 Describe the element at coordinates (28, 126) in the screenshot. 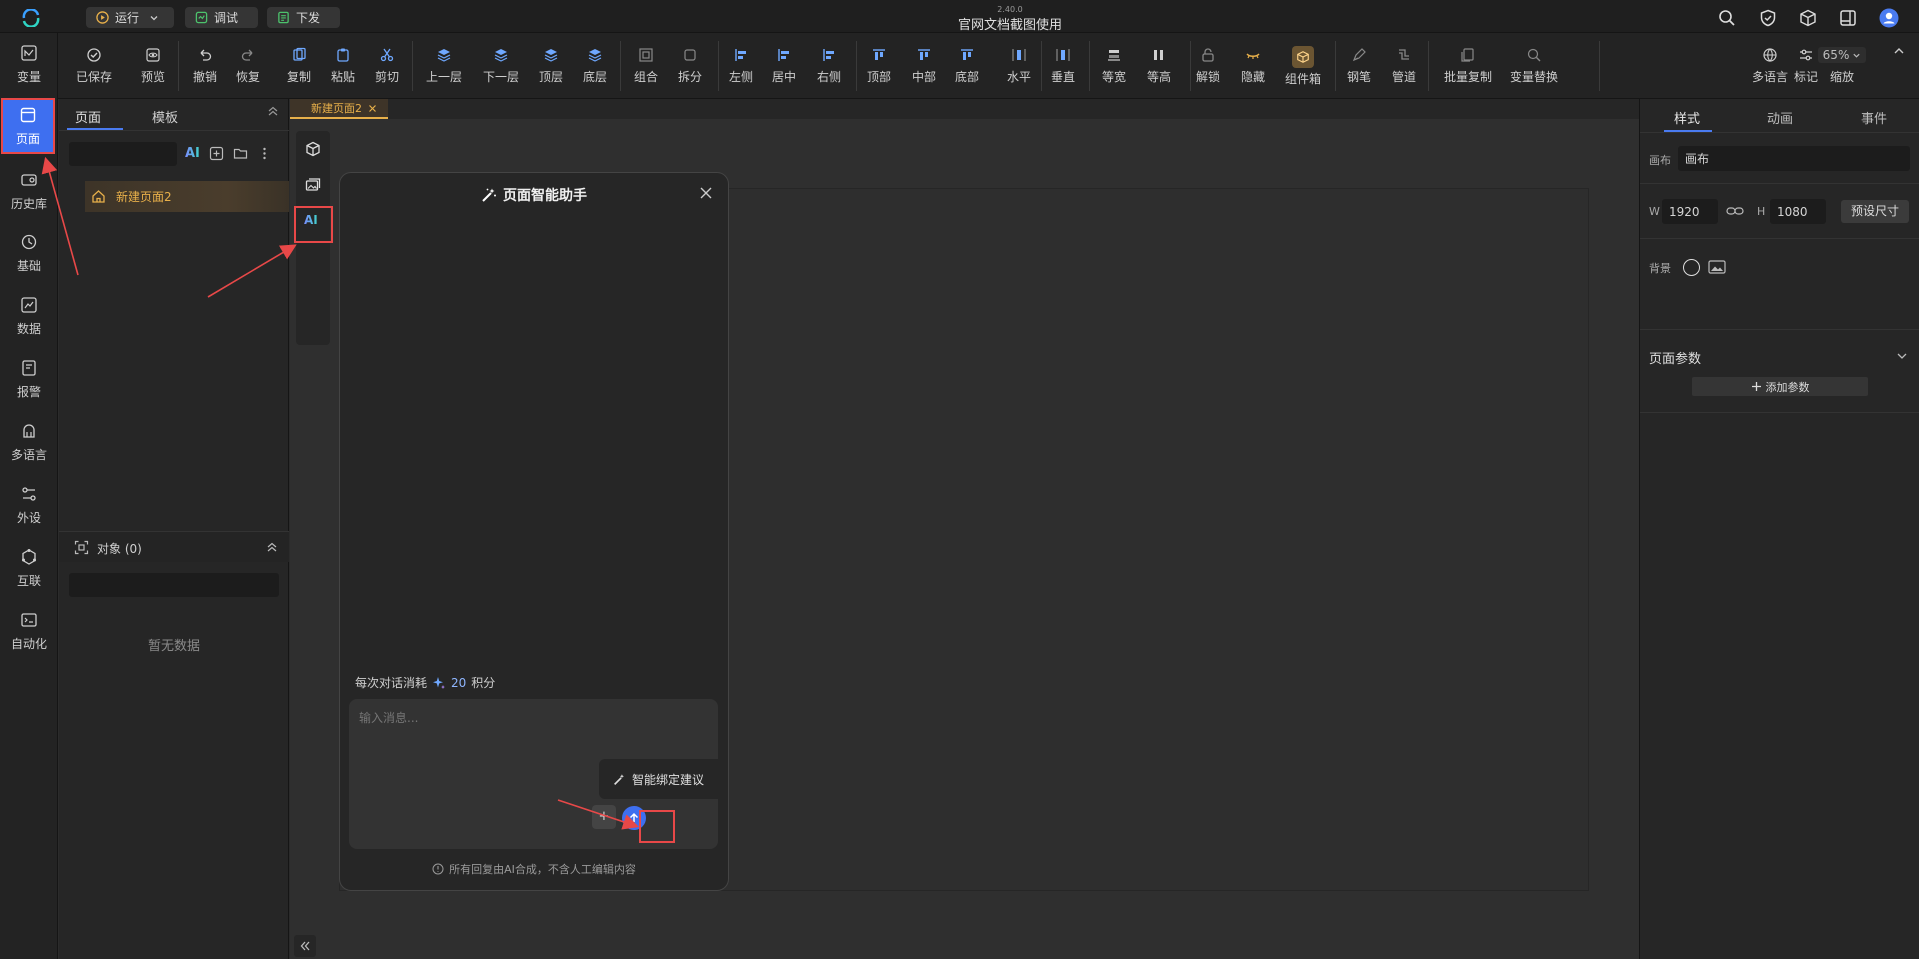

I see `rail-item-pages: 页面` at that location.